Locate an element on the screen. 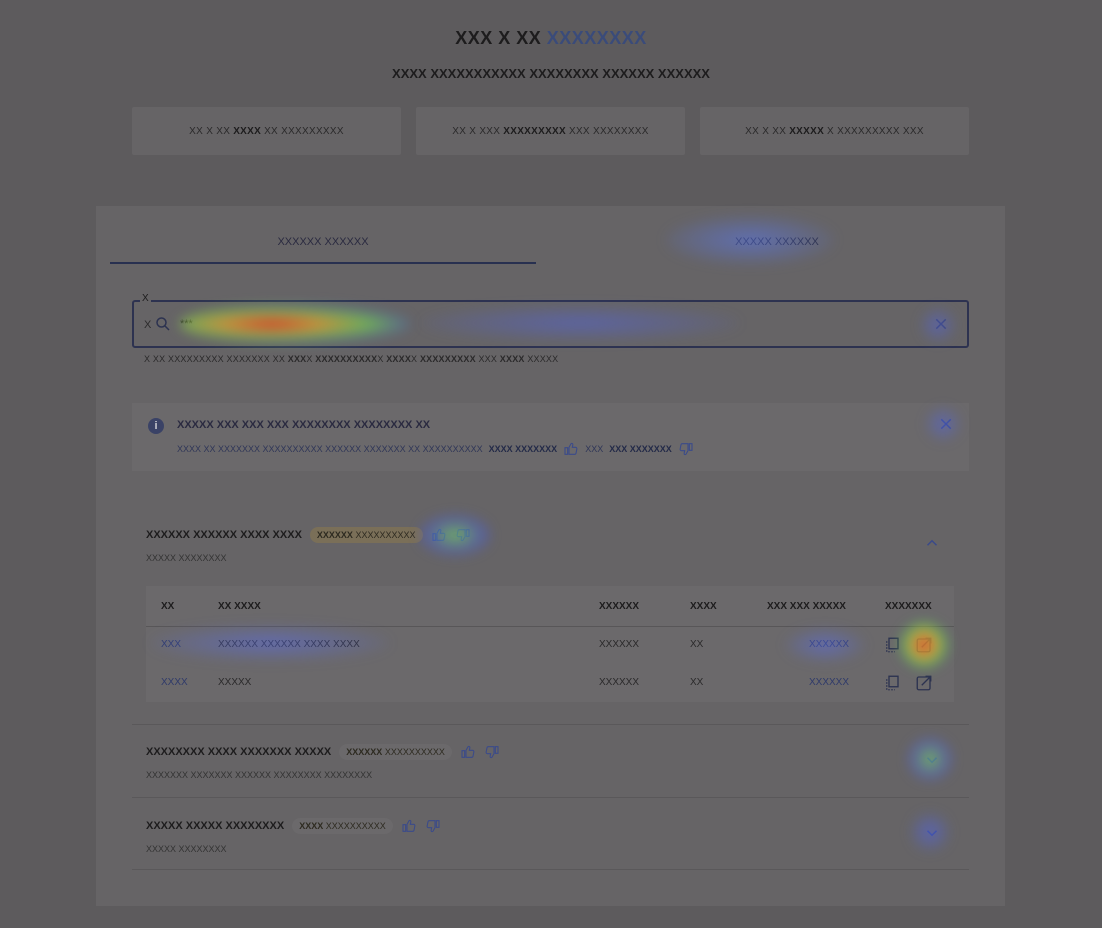 This screenshot has height=928, width=1102. stat-value: XXXXX is located at coordinates (807, 131).